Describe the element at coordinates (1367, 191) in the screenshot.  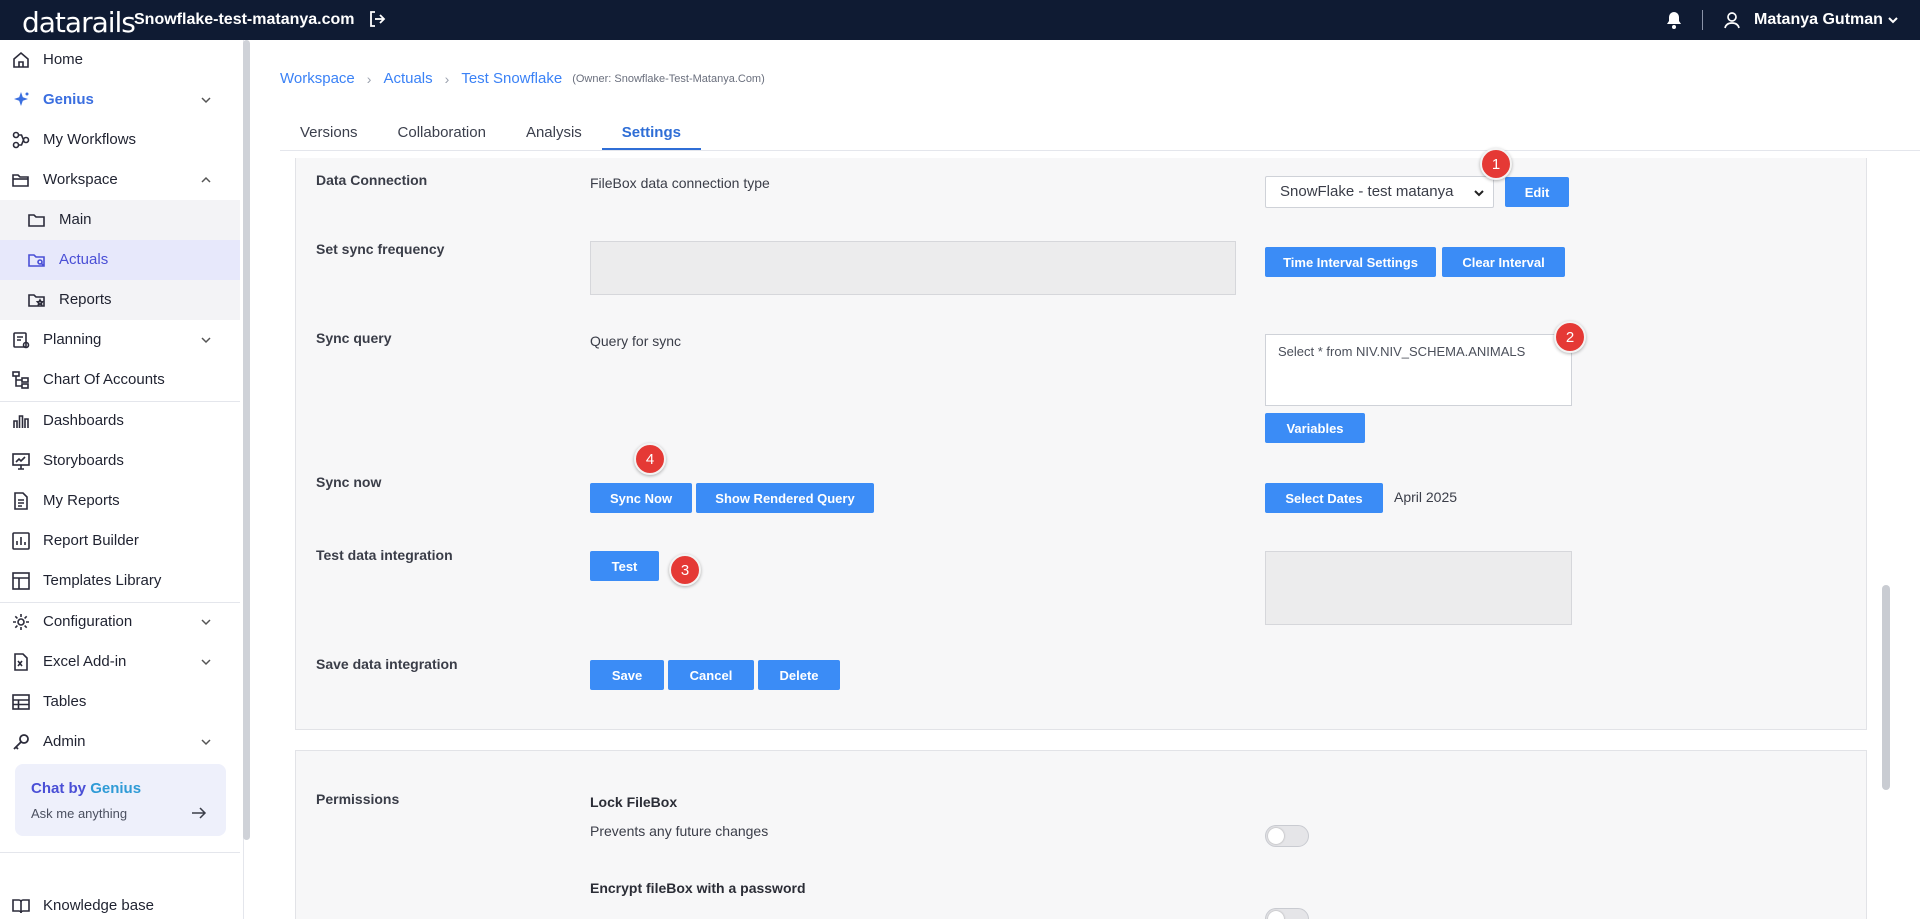
I see `data-connection-selected: SnowFlake - test matanya` at that location.